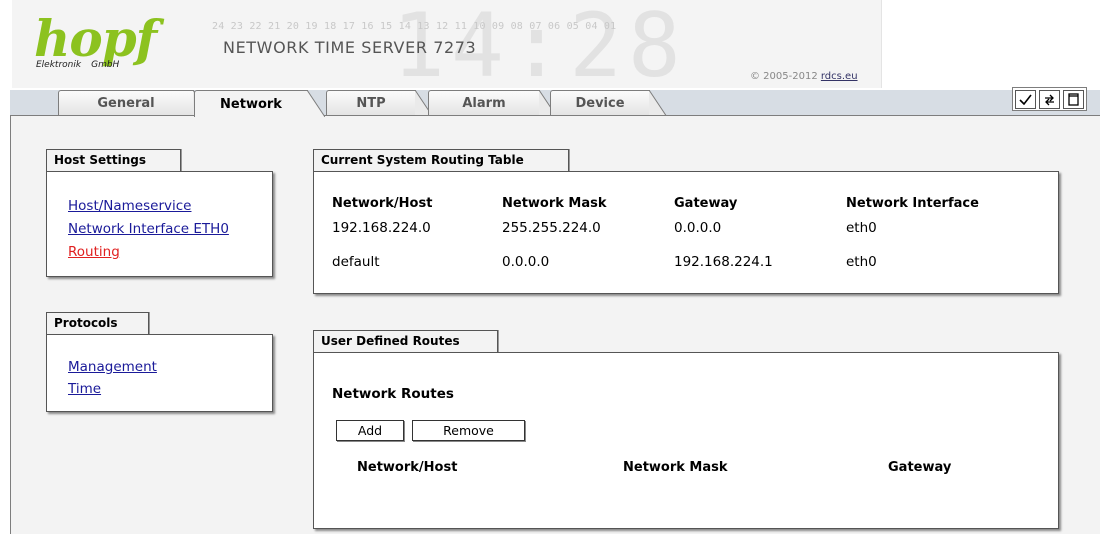 This screenshot has width=1100, height=534. What do you see at coordinates (106, 44) in the screenshot?
I see `company-logo: hopf Elektronik GmbH` at bounding box center [106, 44].